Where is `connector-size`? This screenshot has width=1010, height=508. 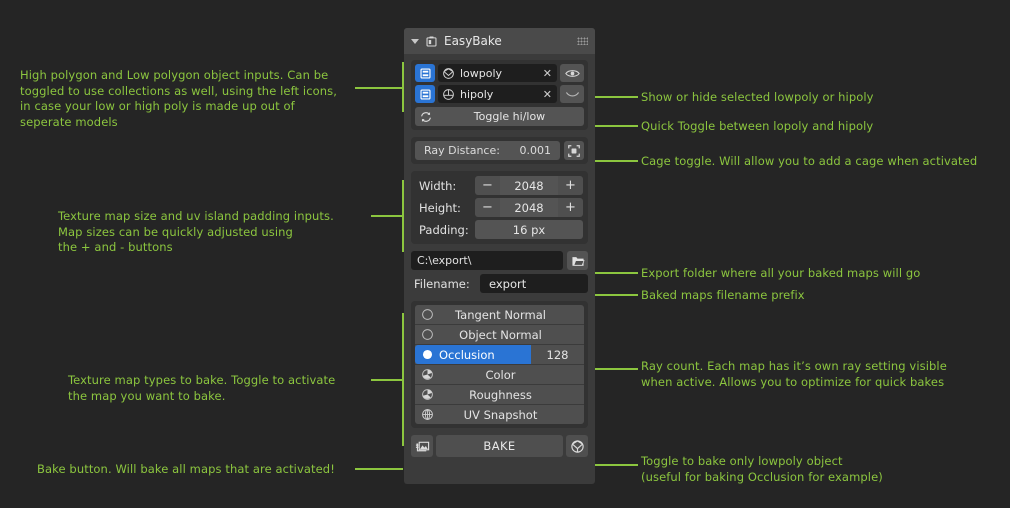 connector-size is located at coordinates (387, 216).